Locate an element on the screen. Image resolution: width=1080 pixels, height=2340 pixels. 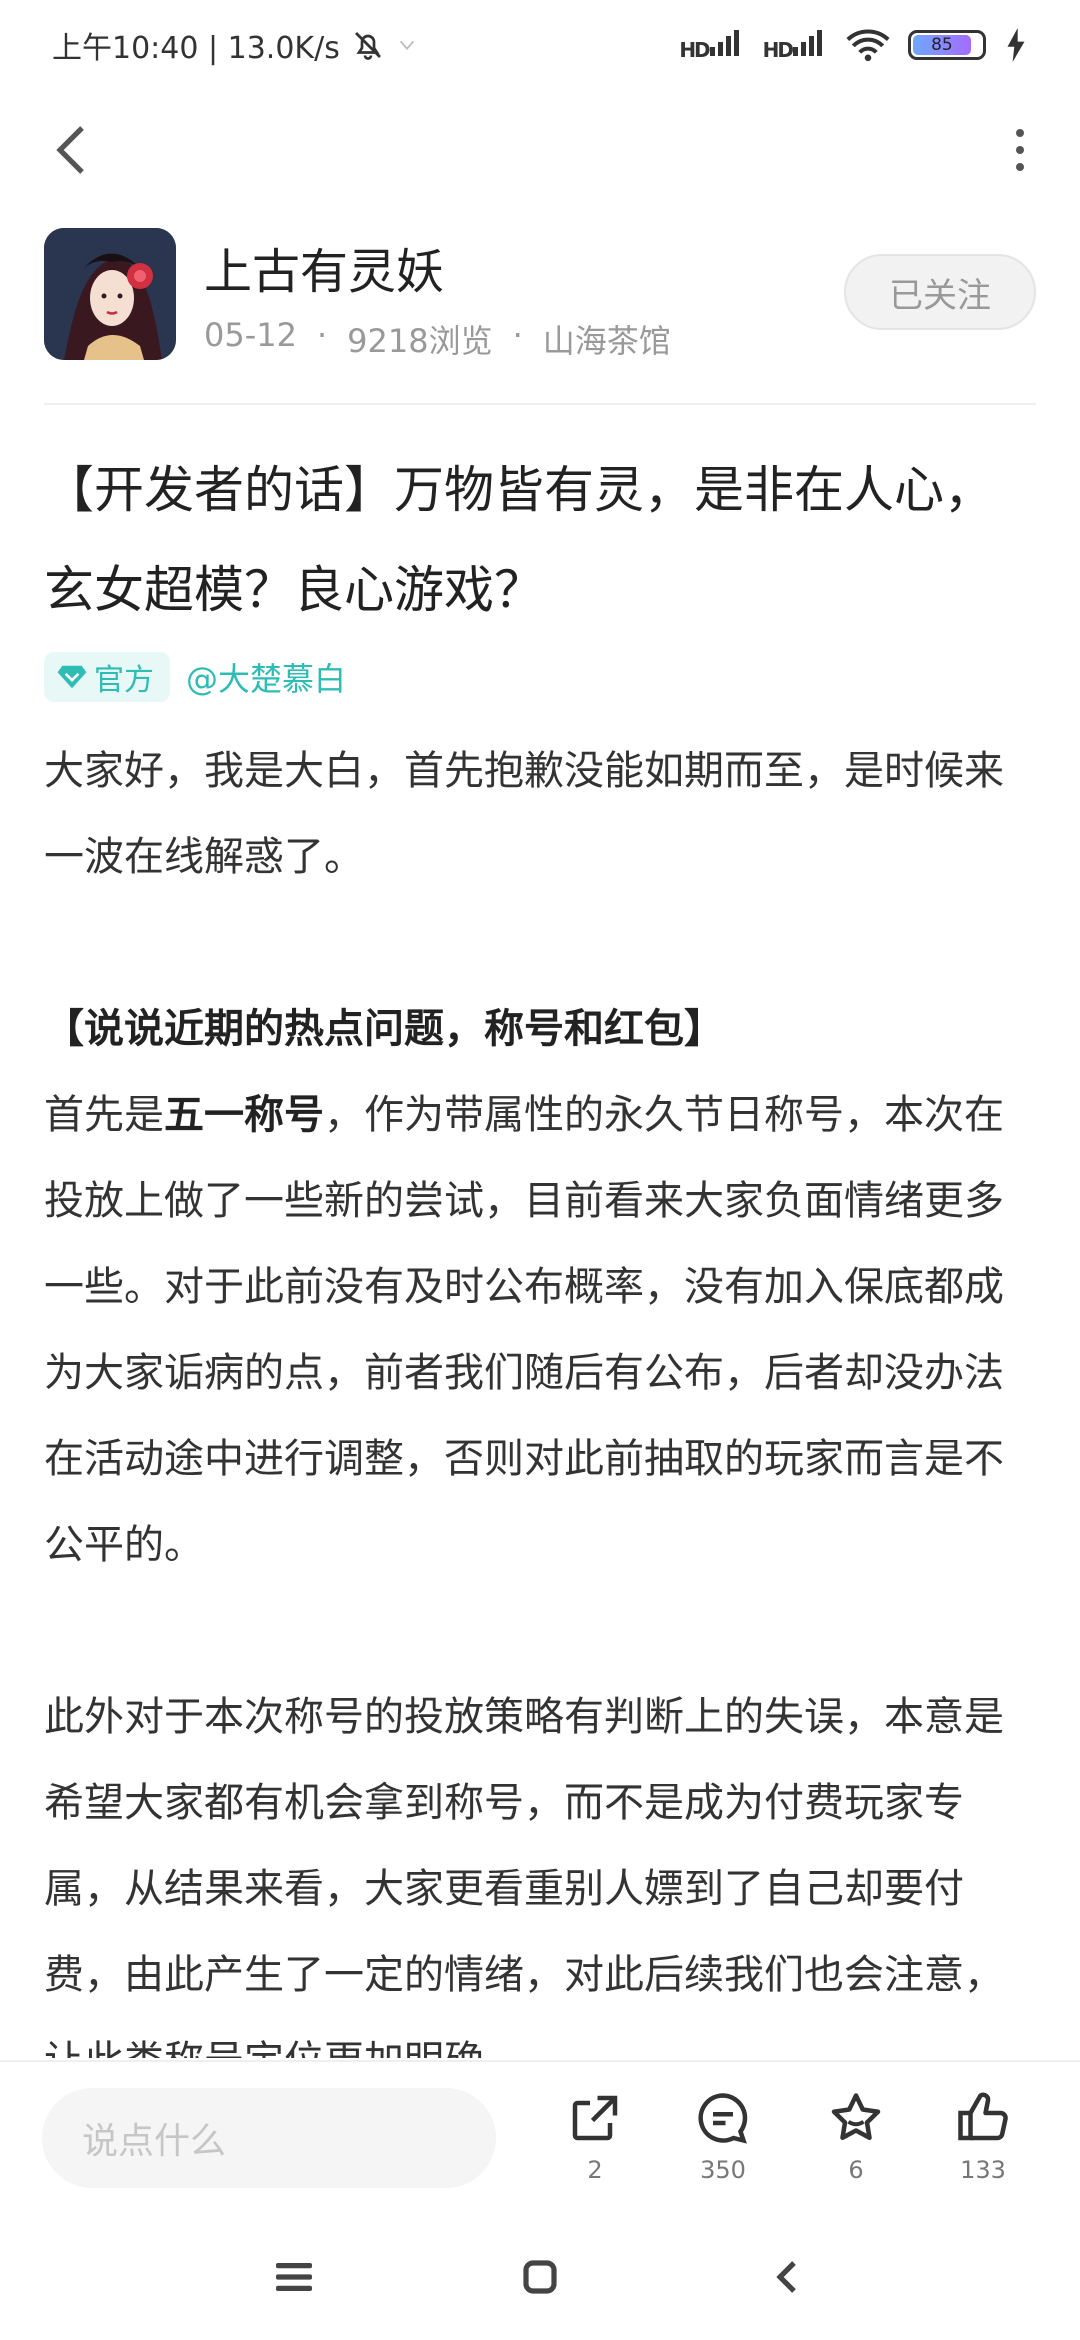
paragraph-intro: 大家好，我是大白，首先抱歉没能如期而至，是时候来一波在线解惑了。 is located at coordinates (524, 814).